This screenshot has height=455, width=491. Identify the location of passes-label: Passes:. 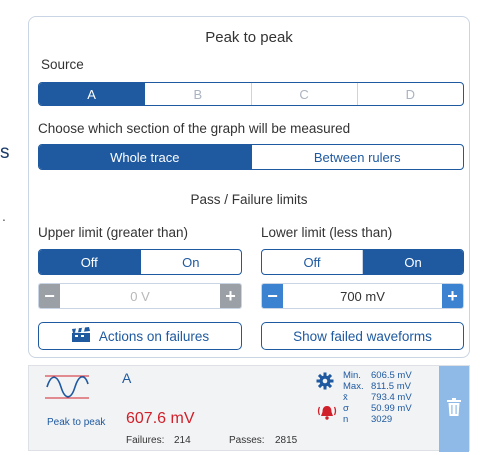
(247, 440).